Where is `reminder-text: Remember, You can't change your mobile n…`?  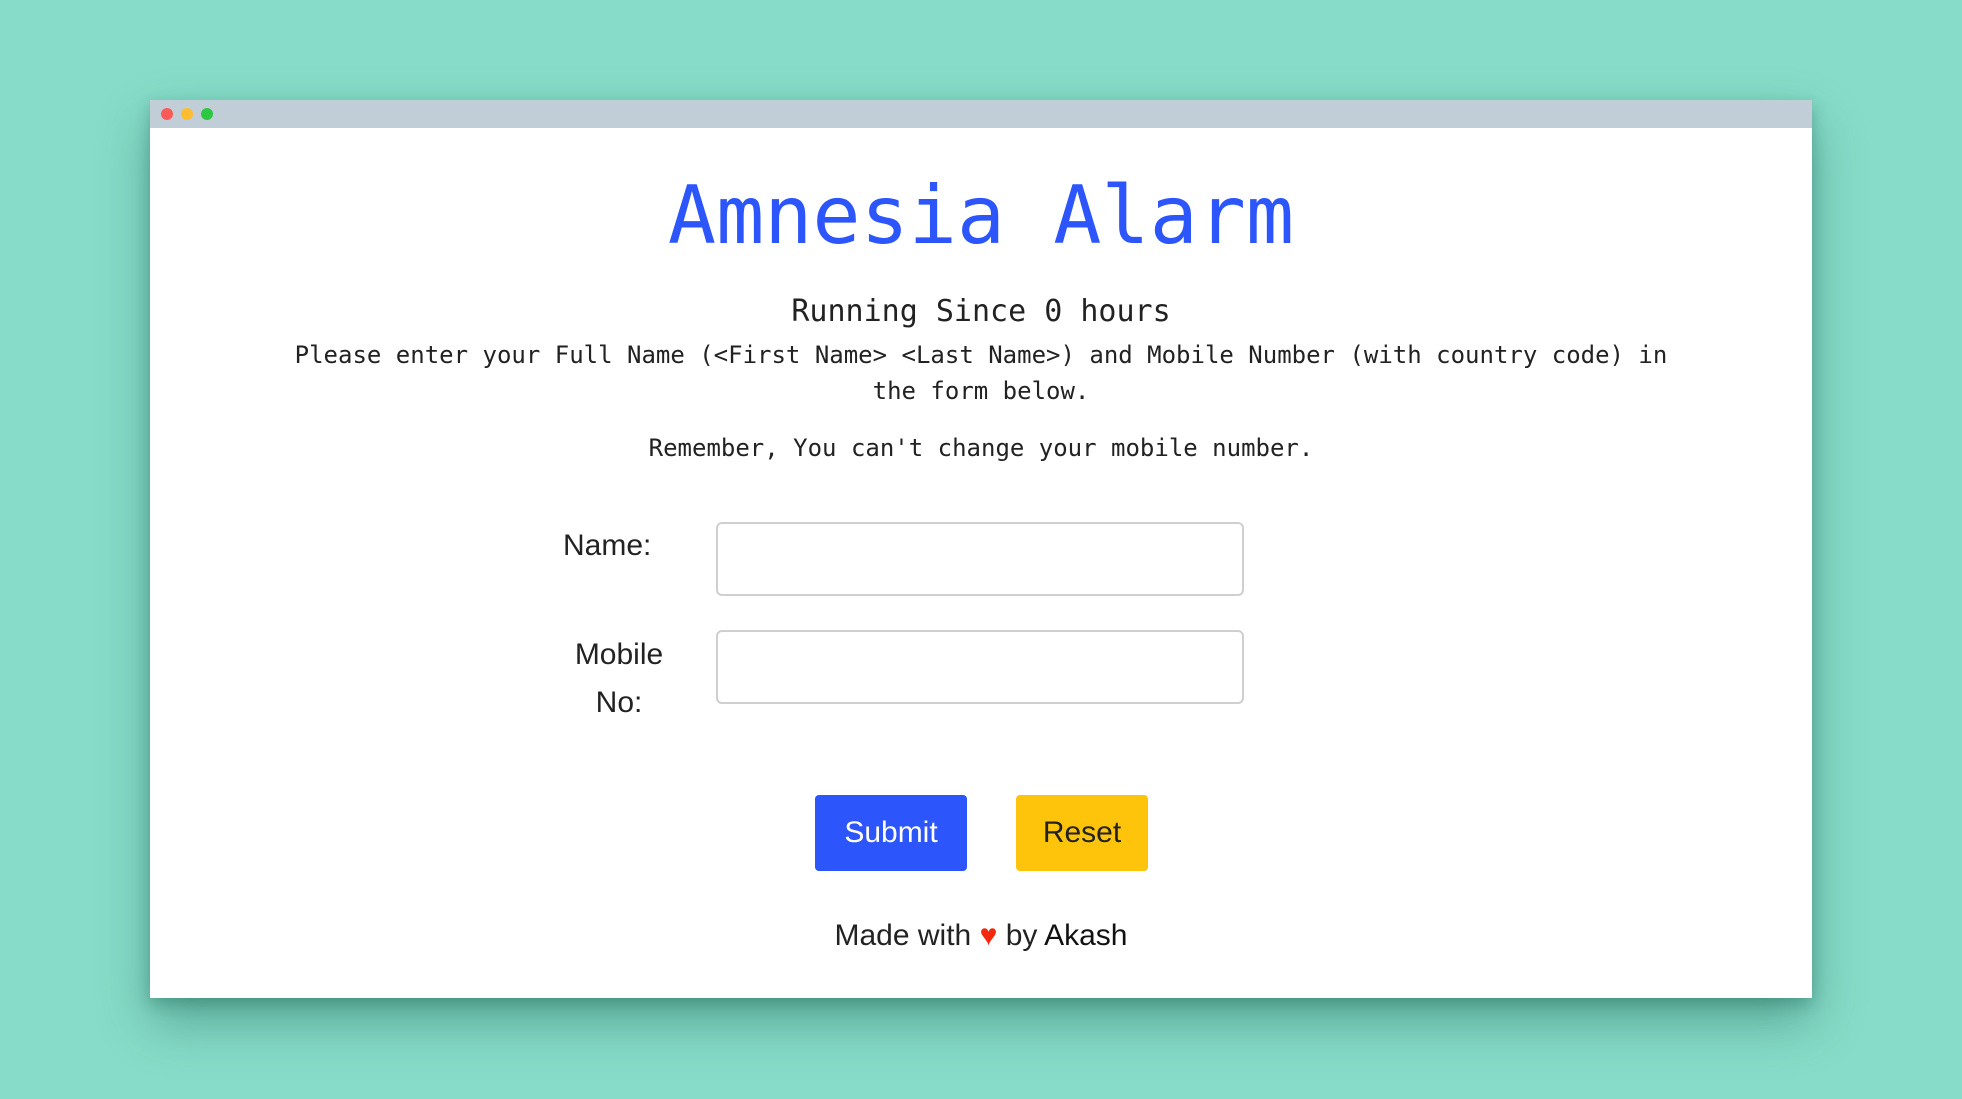 reminder-text: Remember, You can't change your mobile n… is located at coordinates (981, 448).